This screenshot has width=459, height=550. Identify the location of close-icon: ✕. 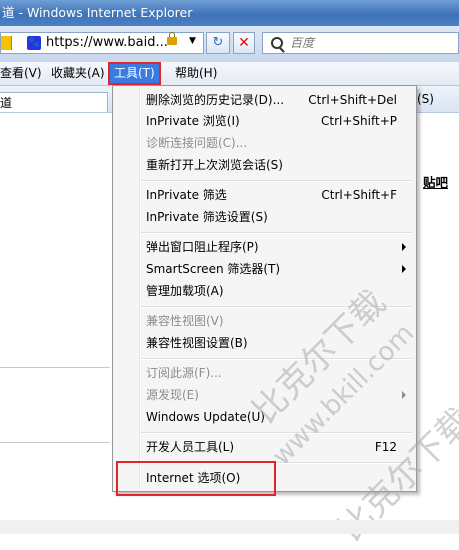
(244, 43).